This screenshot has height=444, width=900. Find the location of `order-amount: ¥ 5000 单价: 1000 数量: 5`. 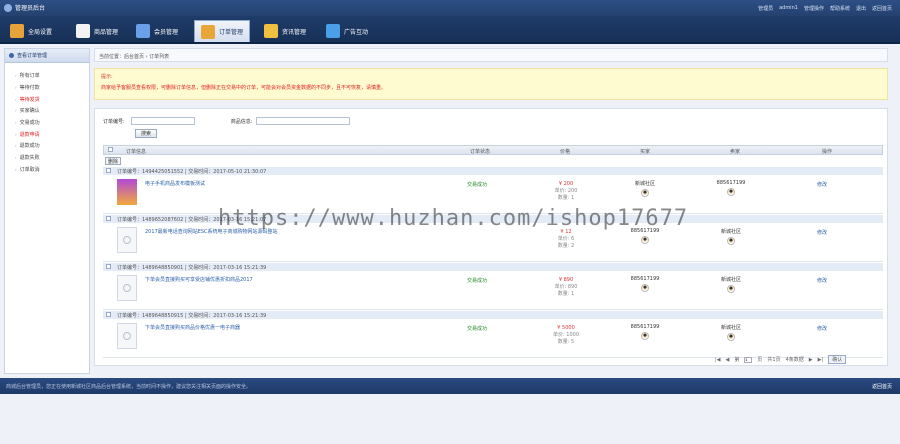

order-amount: ¥ 5000 单价: 1000 数量: 5 is located at coordinates (566, 335).